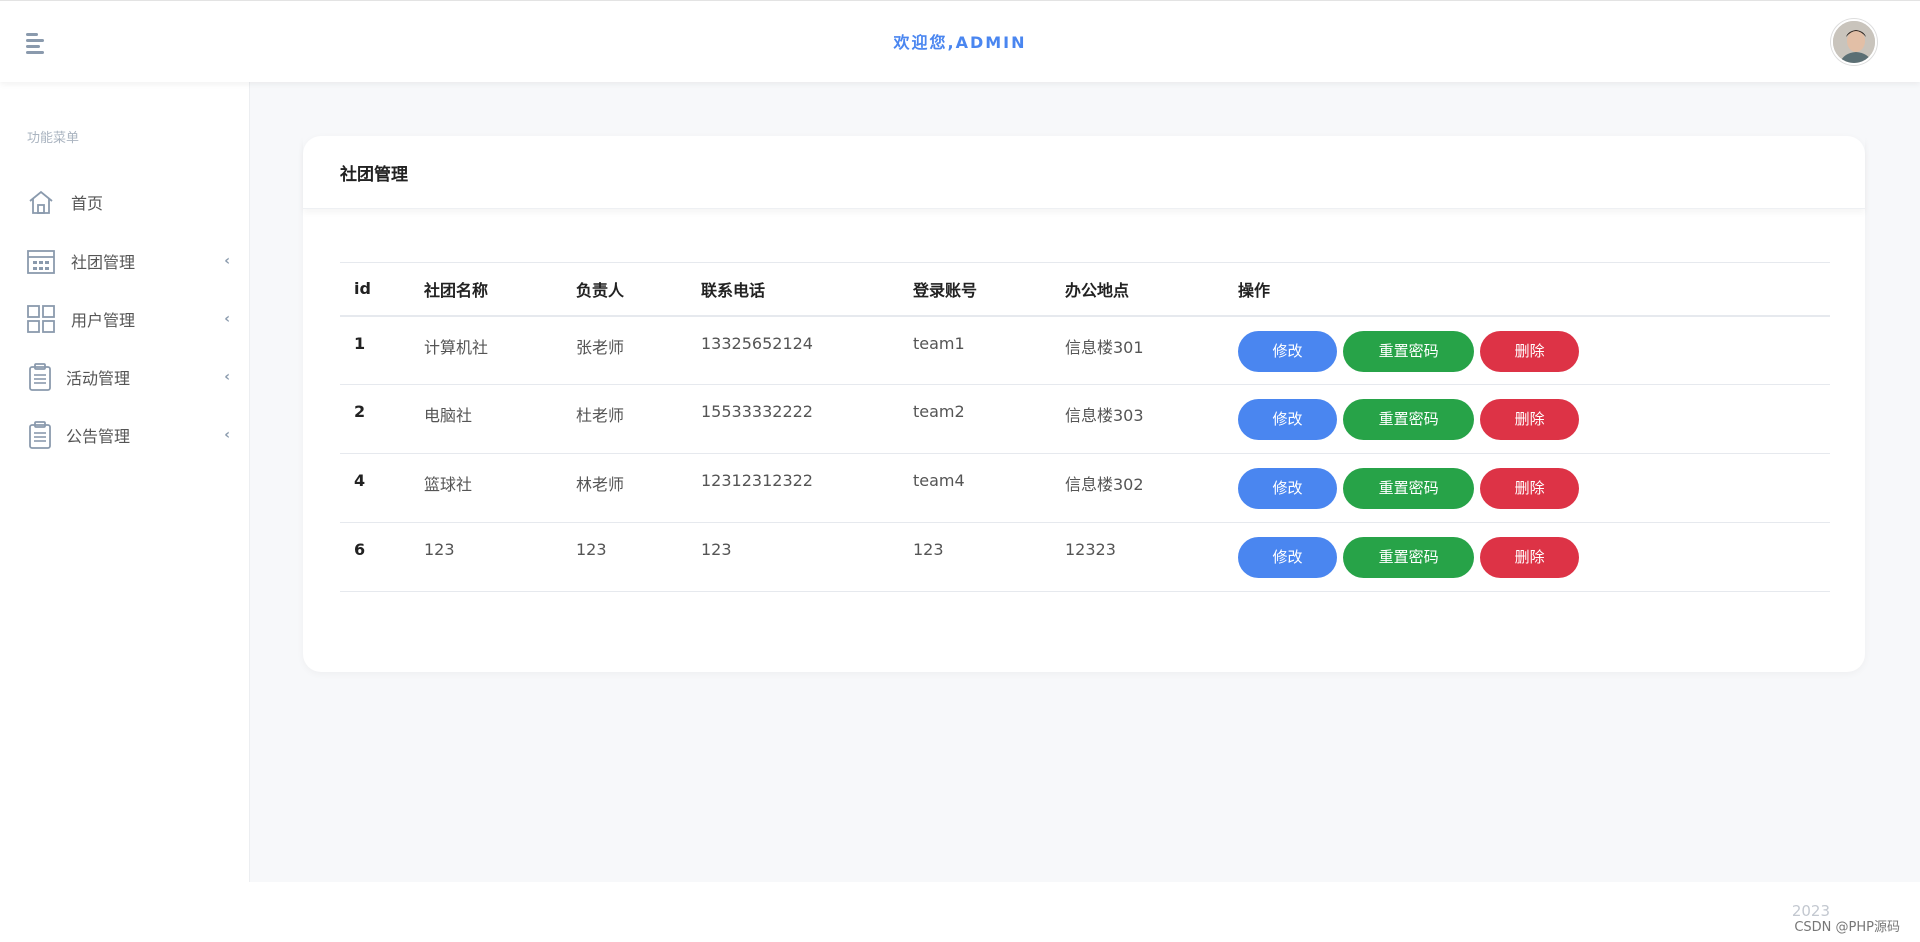 Image resolution: width=1920 pixels, height=942 pixels. Describe the element at coordinates (1137, 350) in the screenshot. I see `cell-location: 信息楼301` at that location.